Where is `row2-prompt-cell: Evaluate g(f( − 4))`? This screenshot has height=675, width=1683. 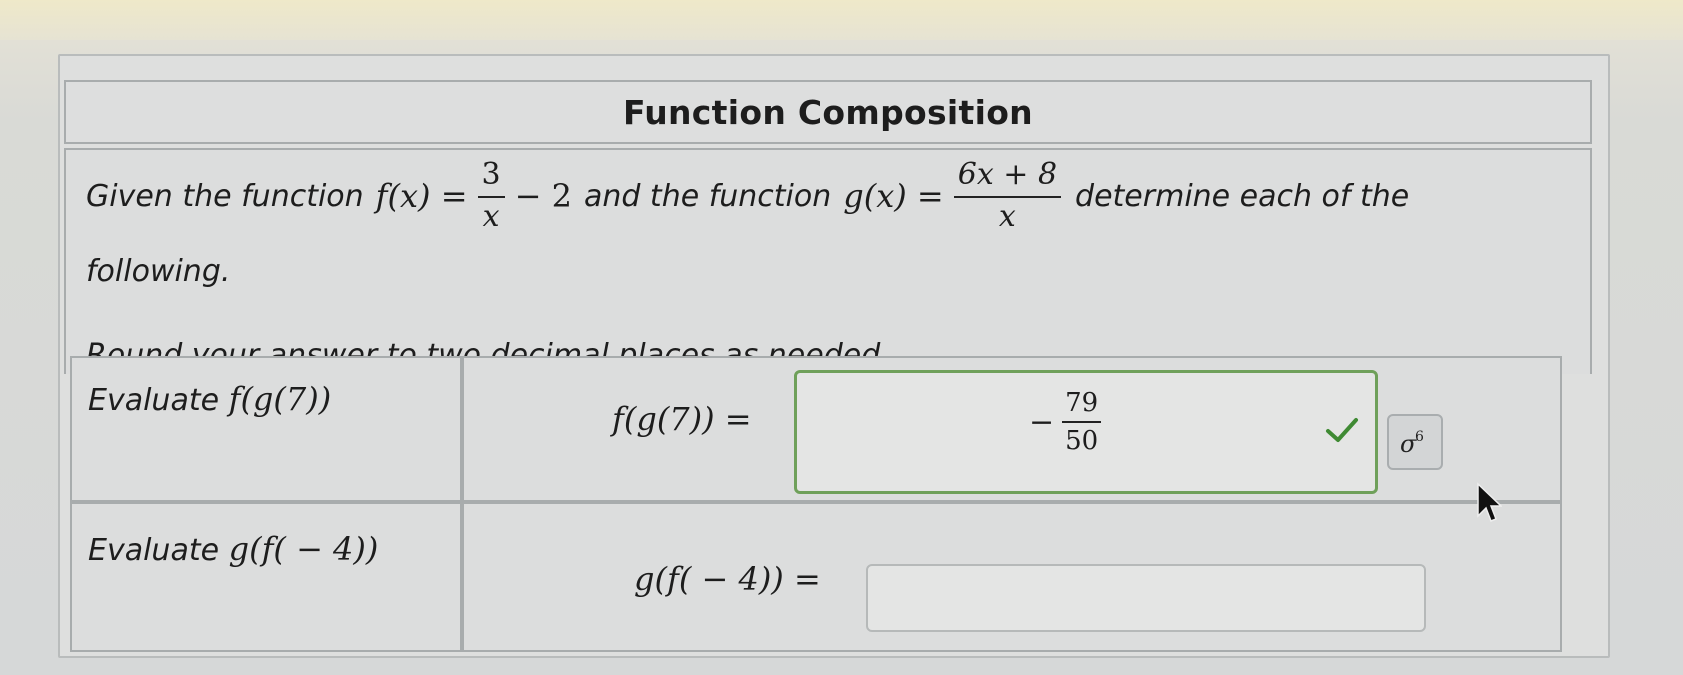 row2-prompt-cell: Evaluate g(f( − 4)) is located at coordinates (266, 577).